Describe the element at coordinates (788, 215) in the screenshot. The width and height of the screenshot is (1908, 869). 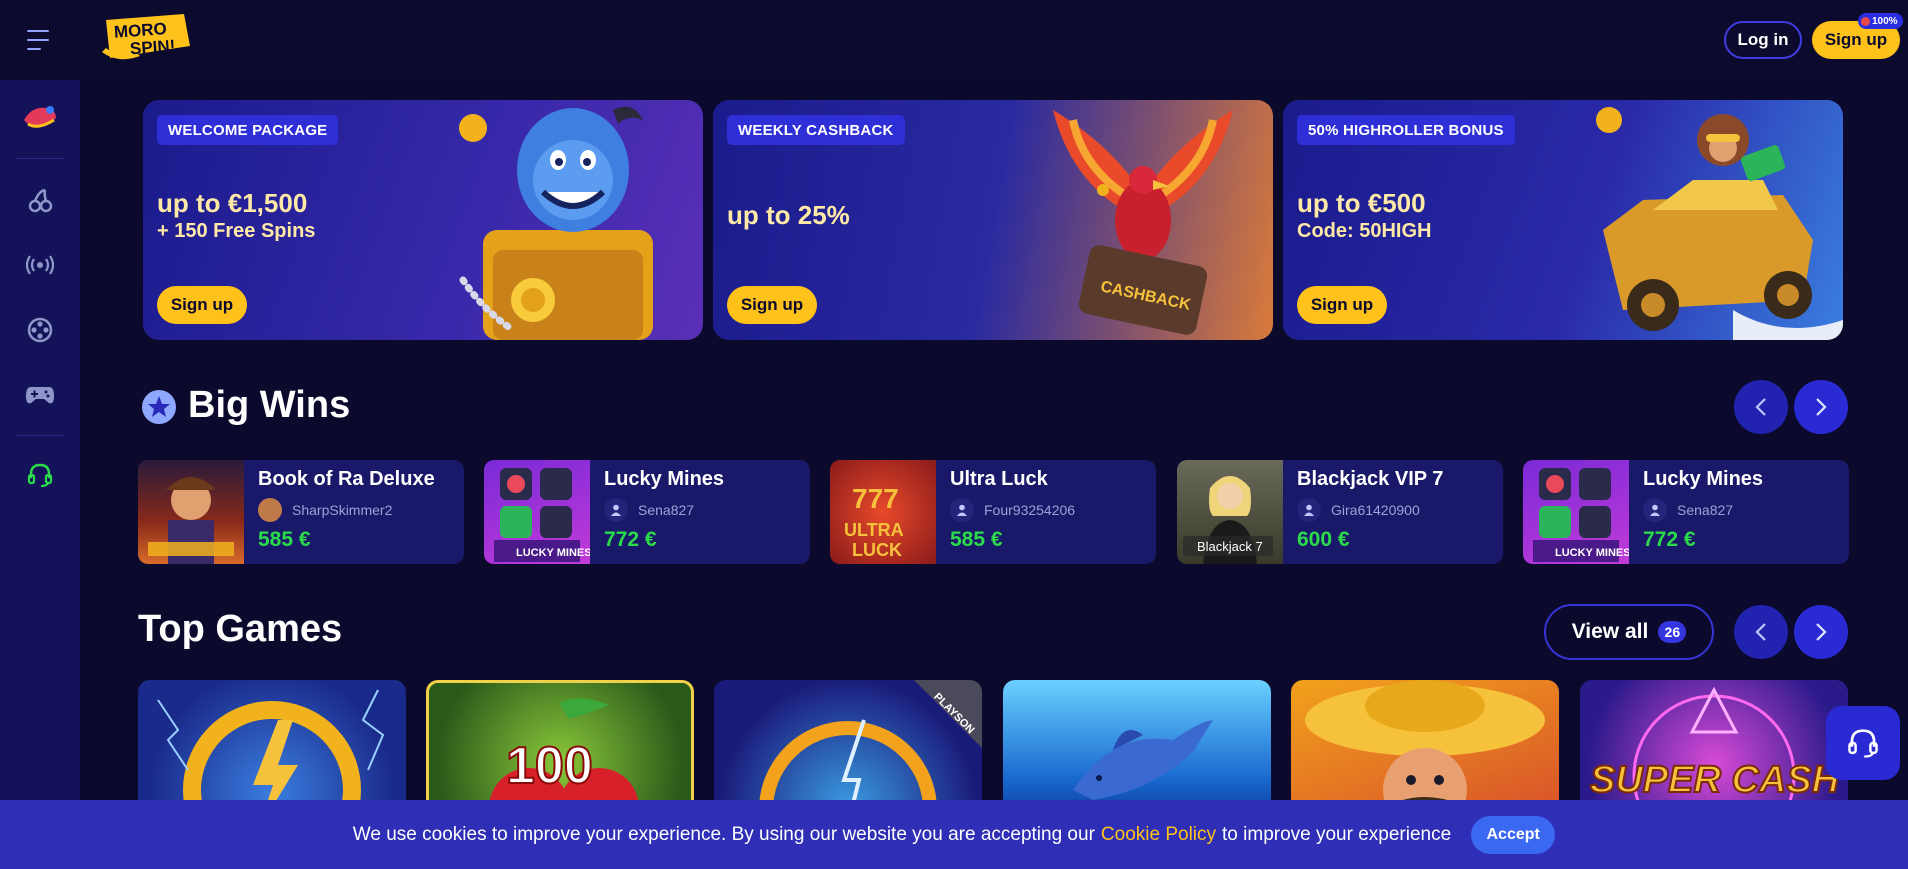
I see `banner-headline: up to 25%` at that location.